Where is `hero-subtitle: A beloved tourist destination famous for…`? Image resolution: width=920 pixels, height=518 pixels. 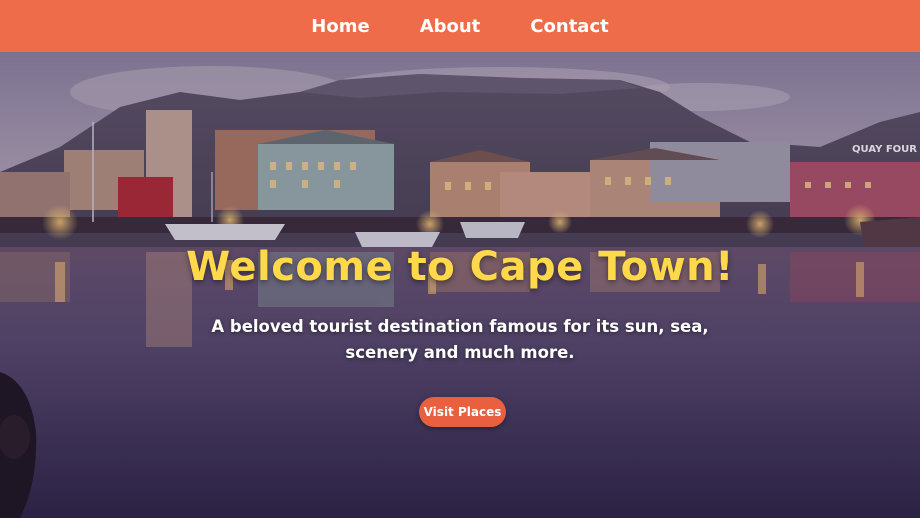 hero-subtitle: A beloved tourist destination famous for… is located at coordinates (460, 339).